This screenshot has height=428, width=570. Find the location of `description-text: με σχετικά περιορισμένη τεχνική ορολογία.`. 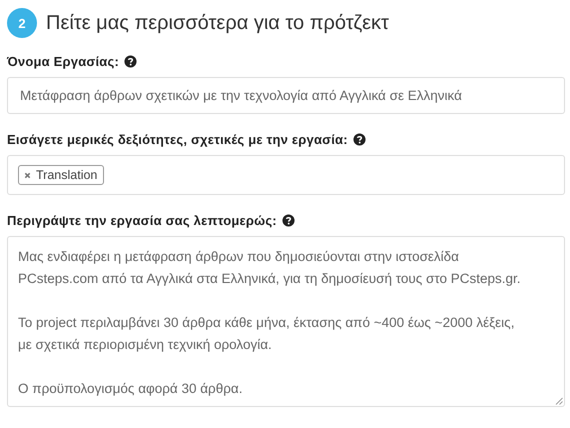

description-text: με σχετικά περιορισμένη τεχνική ορολογία. is located at coordinates (145, 345).